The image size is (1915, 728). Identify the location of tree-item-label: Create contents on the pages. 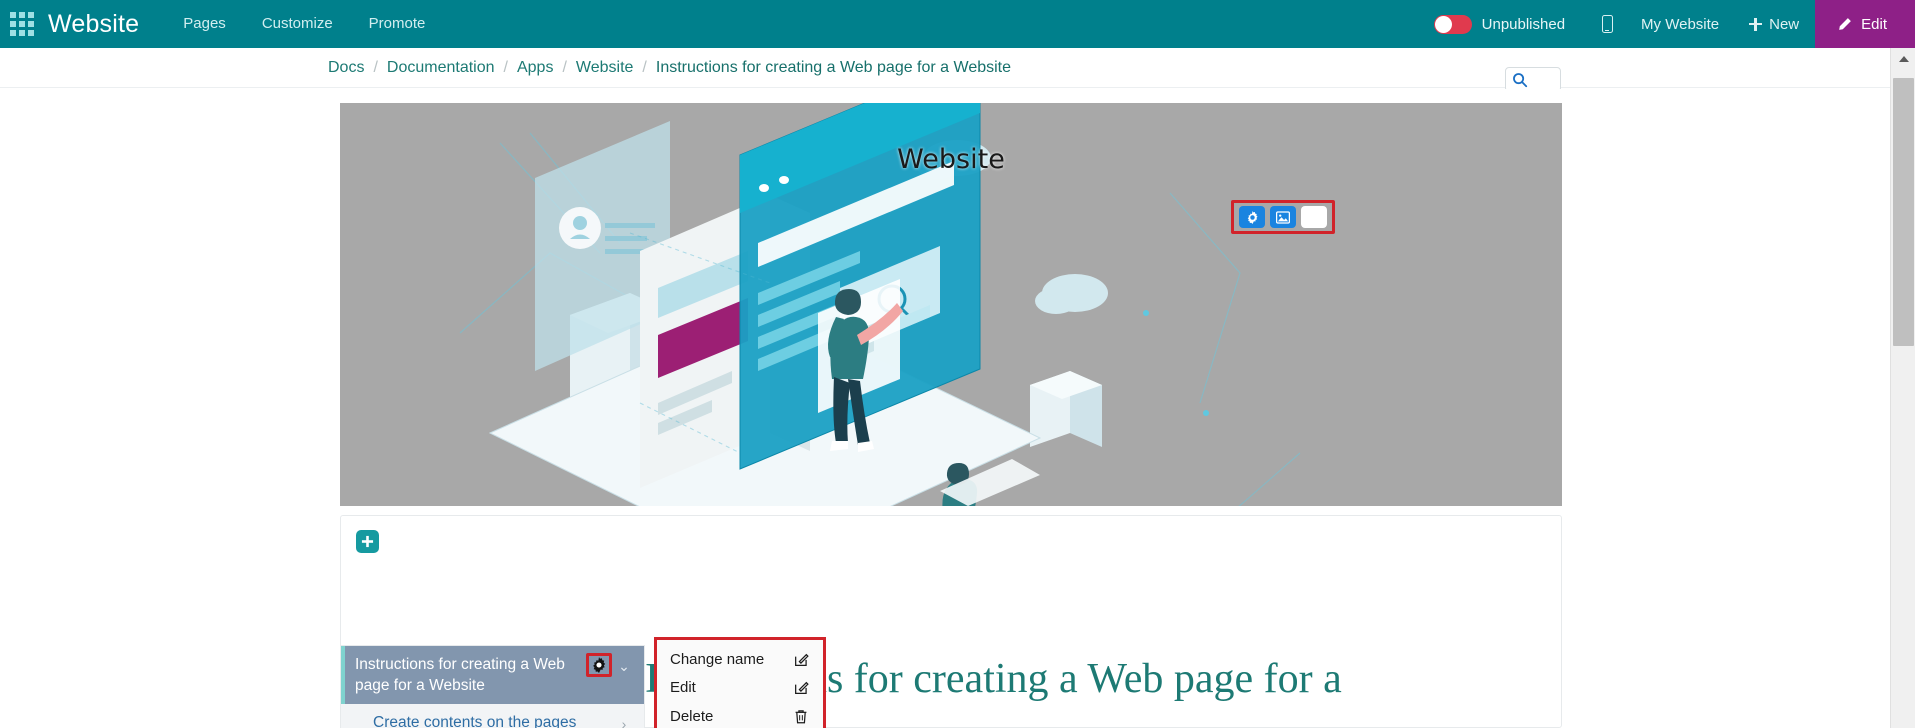
(475, 721).